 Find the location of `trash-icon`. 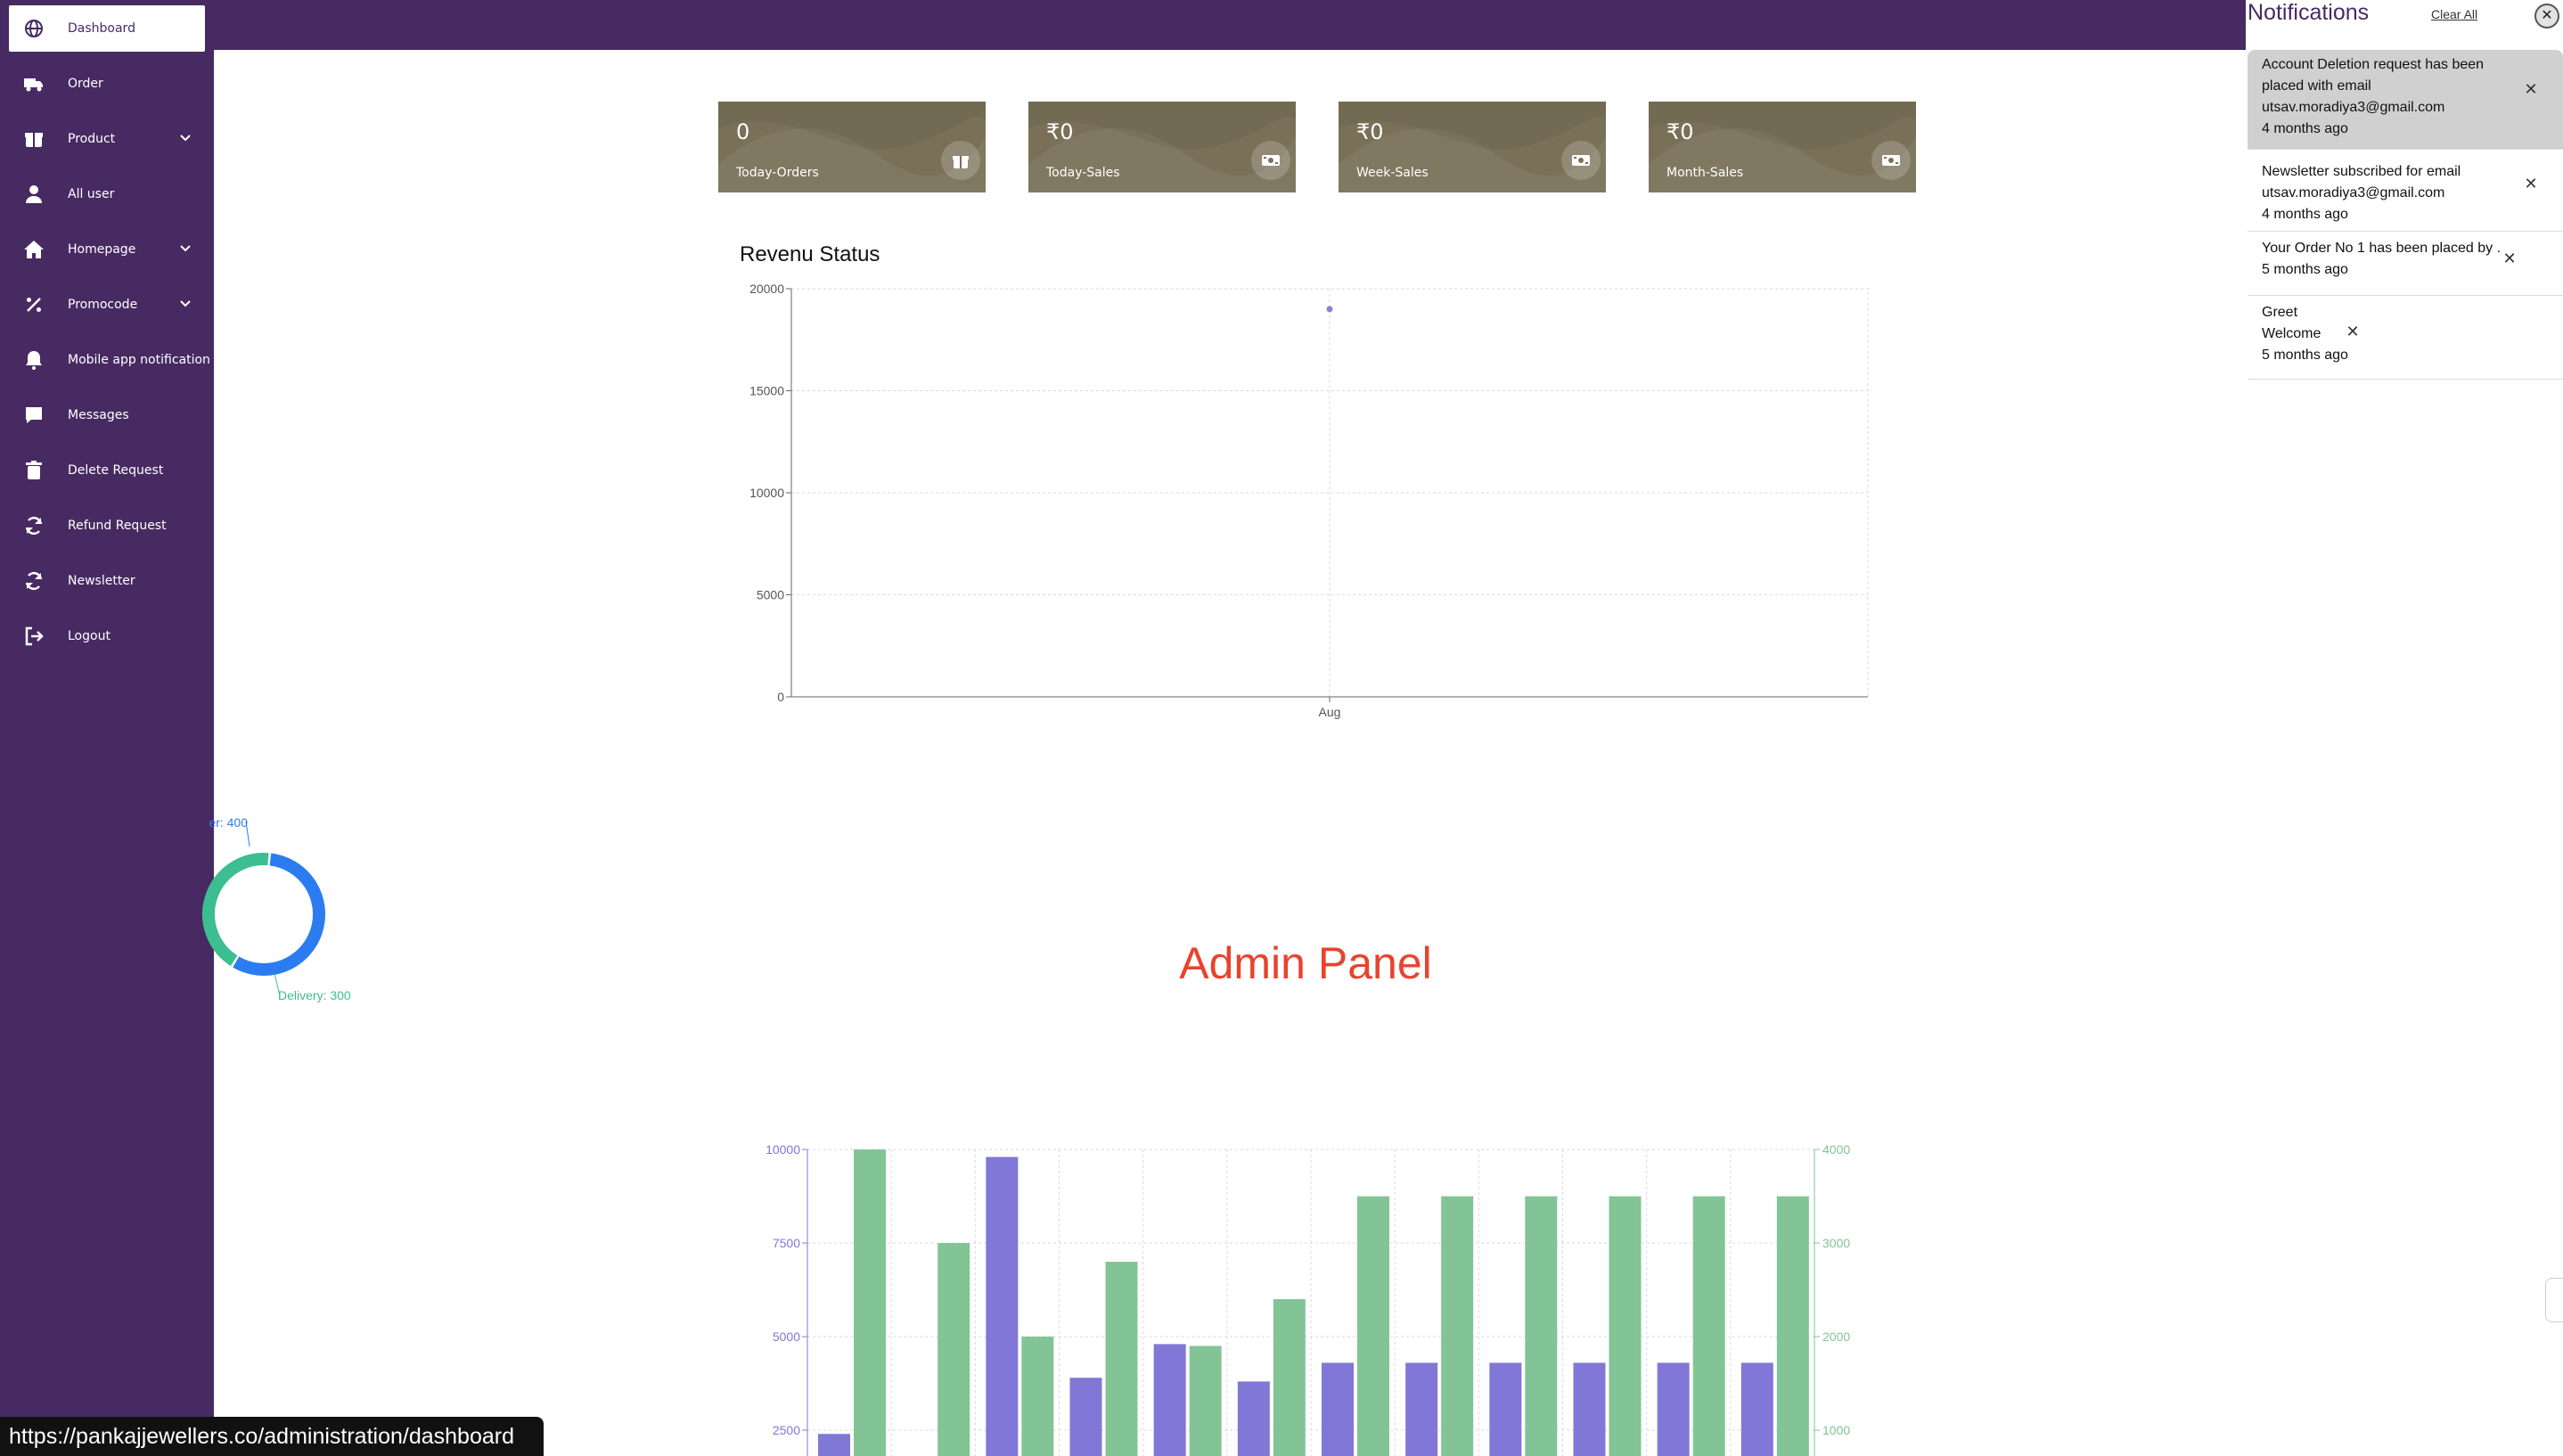

trash-icon is located at coordinates (34, 470).